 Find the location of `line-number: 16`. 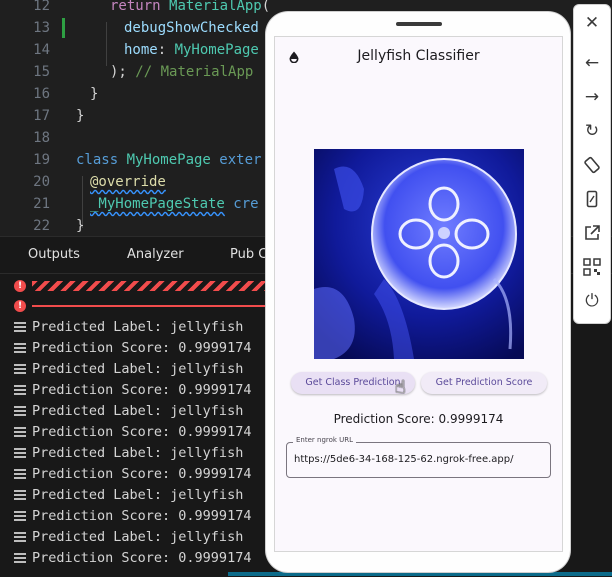

line-number: 16 is located at coordinates (41, 94).